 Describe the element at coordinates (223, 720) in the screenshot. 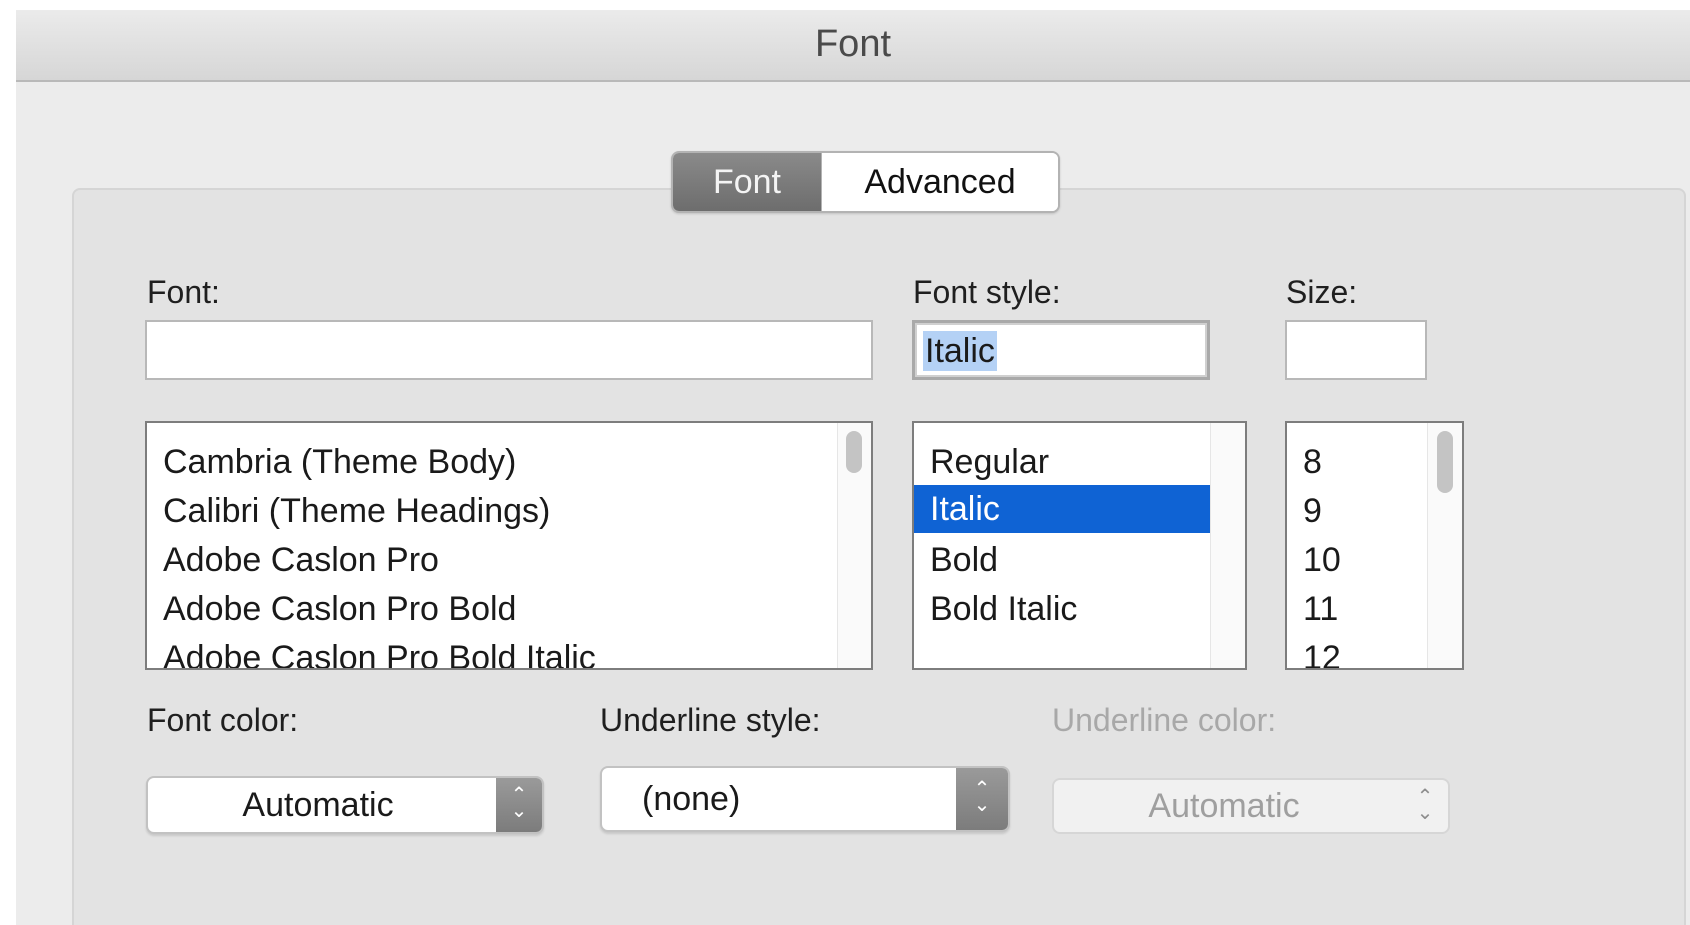

I see `font-color-label: Font color:` at that location.